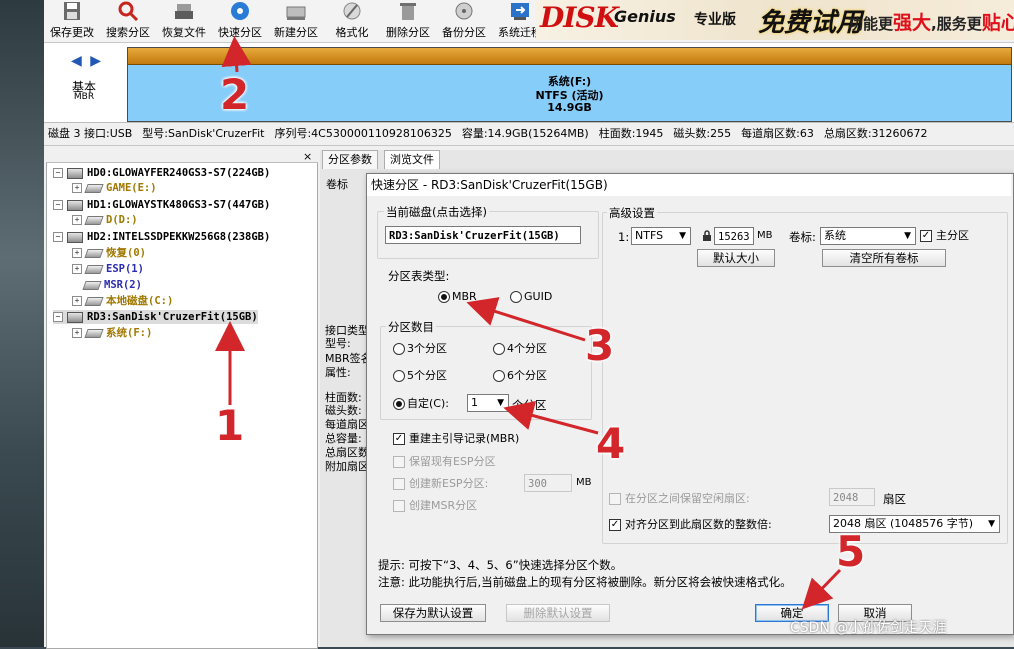  What do you see at coordinates (350, 159) in the screenshot?
I see `tab-partition-params: 分区参数` at bounding box center [350, 159].